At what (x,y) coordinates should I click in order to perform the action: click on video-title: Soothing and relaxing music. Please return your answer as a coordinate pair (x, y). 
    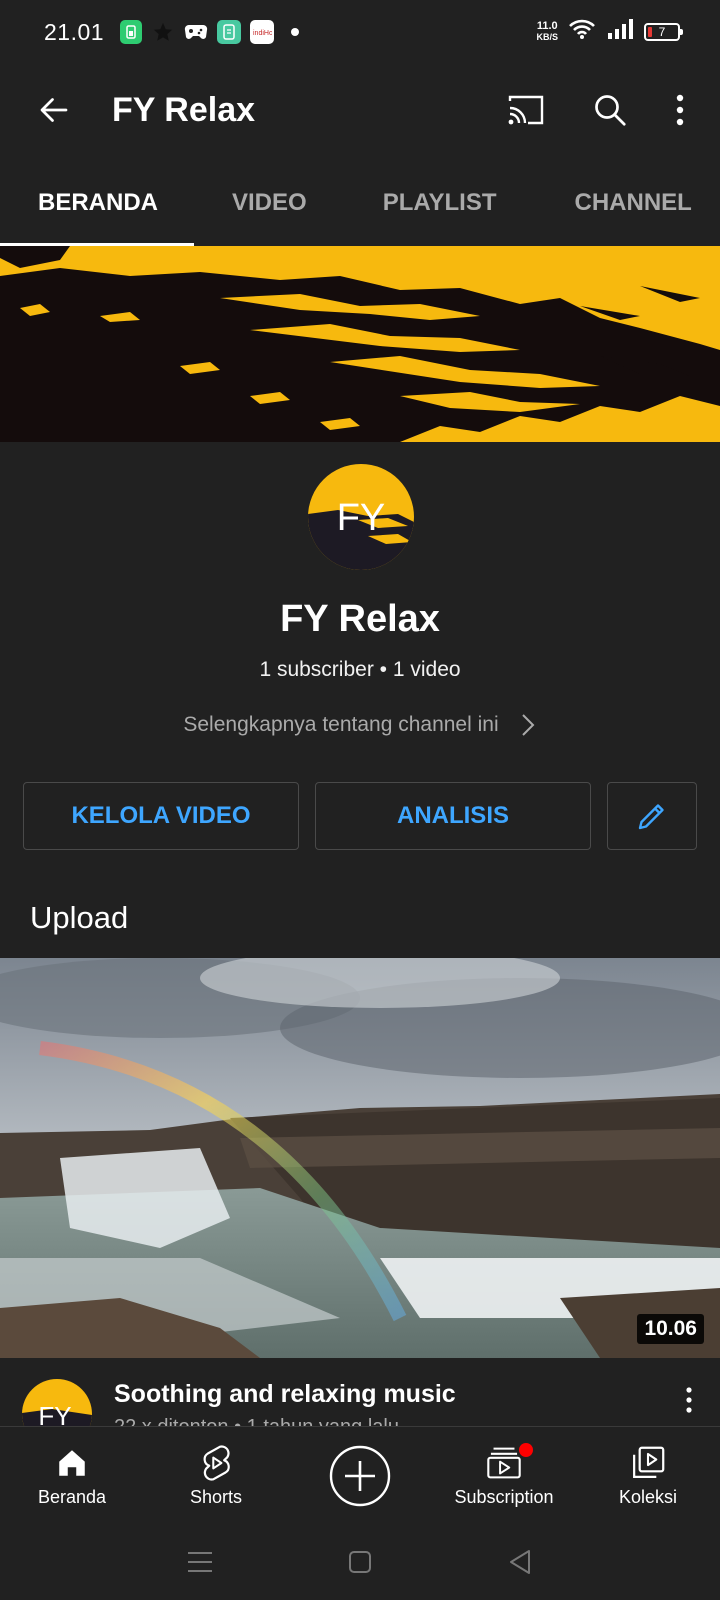
    Looking at the image, I should click on (285, 1394).